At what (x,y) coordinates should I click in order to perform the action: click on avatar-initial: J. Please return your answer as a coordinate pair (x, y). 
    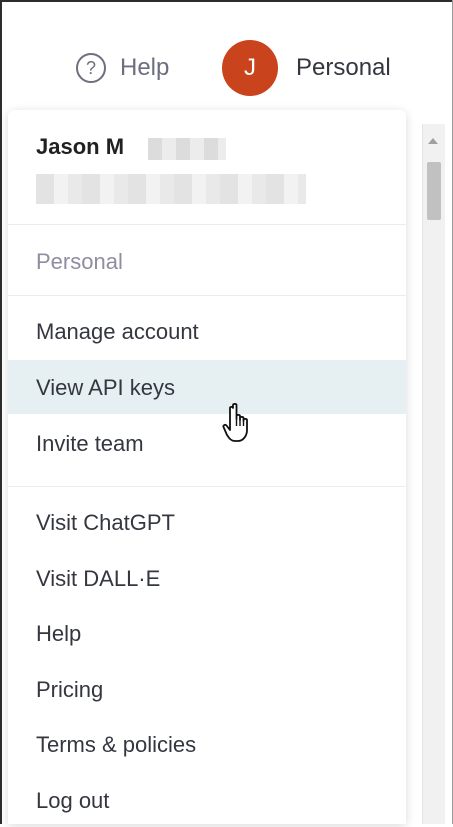
    Looking at the image, I should click on (250, 67).